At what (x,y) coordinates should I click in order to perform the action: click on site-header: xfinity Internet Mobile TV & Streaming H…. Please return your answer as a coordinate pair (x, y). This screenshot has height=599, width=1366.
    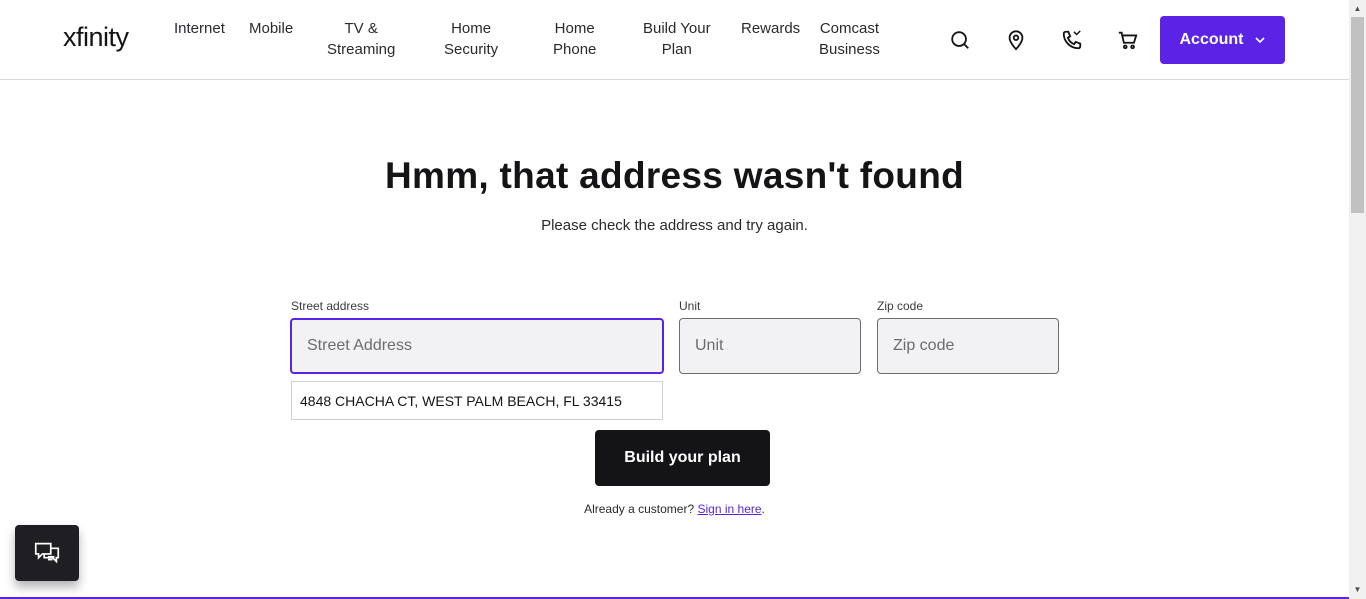
    Looking at the image, I should click on (674, 40).